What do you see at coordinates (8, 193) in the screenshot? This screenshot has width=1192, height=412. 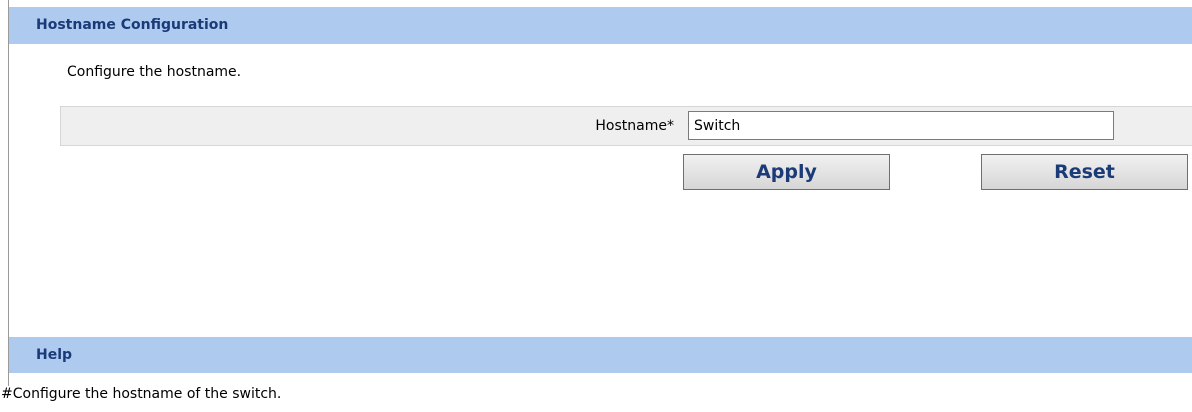 I see `frame-left-border` at bounding box center [8, 193].